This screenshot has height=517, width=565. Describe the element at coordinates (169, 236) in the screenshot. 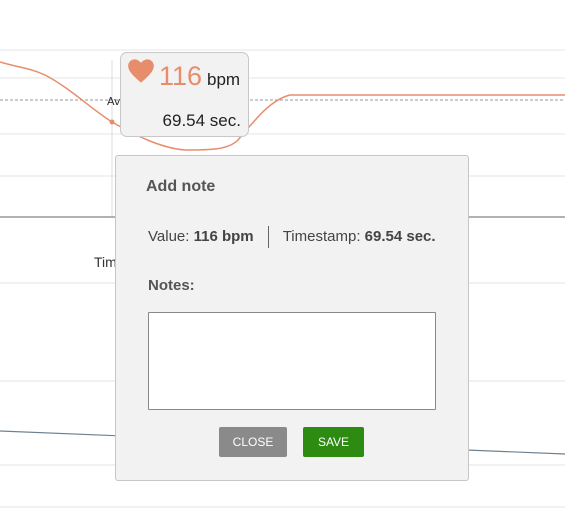

I see `value-label: Value:` at that location.